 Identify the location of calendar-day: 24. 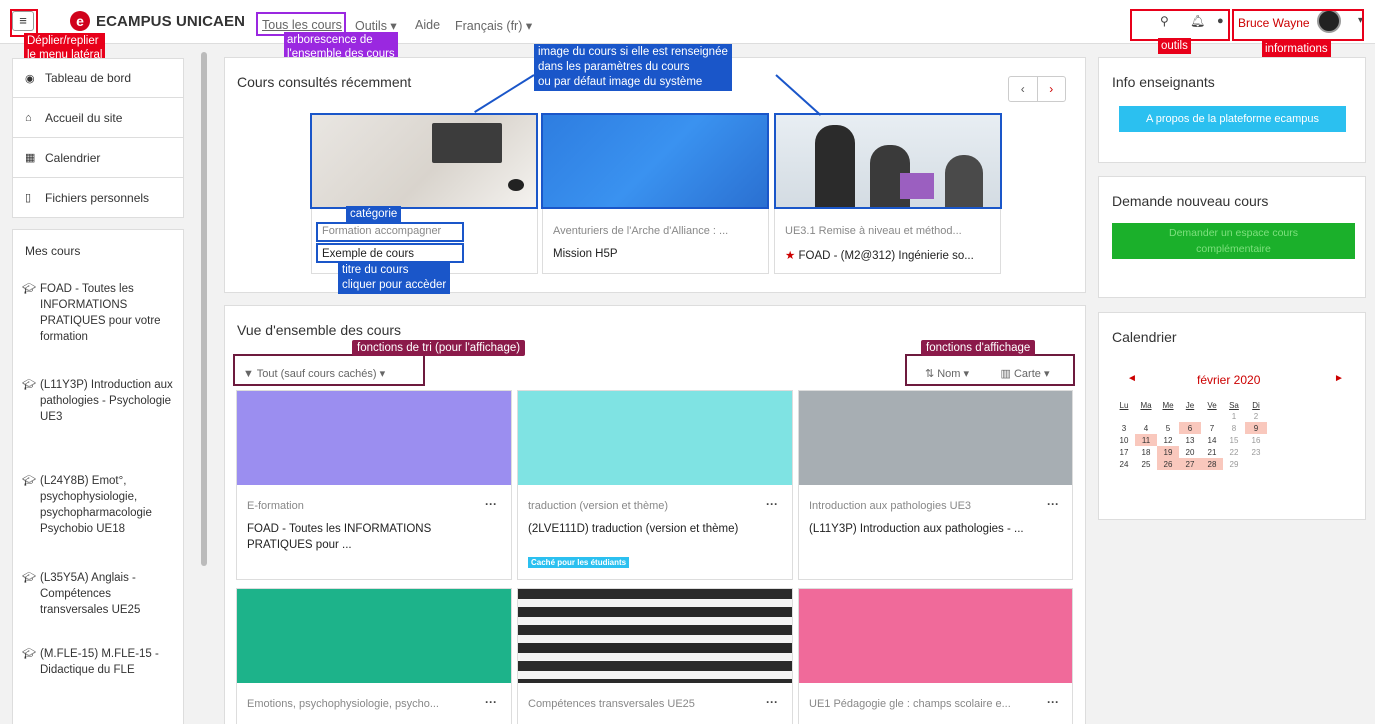
(1124, 464).